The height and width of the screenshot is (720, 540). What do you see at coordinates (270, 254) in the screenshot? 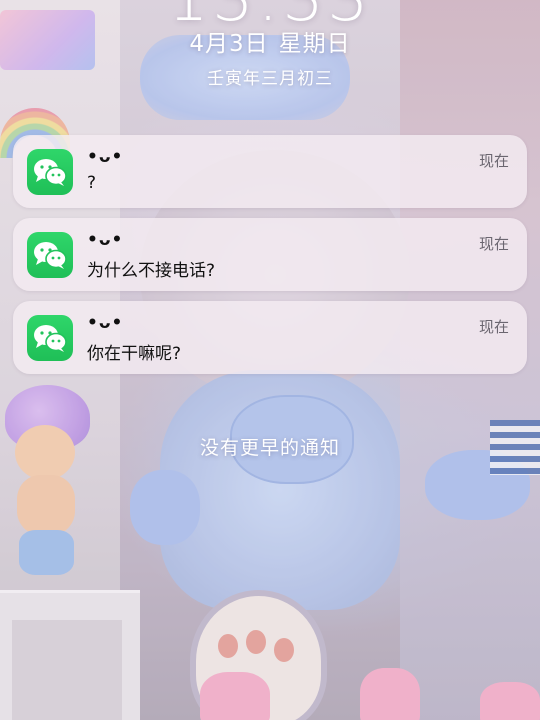
I see `notification-card: •ᴗ• 为什么不接电话? 现在` at bounding box center [270, 254].